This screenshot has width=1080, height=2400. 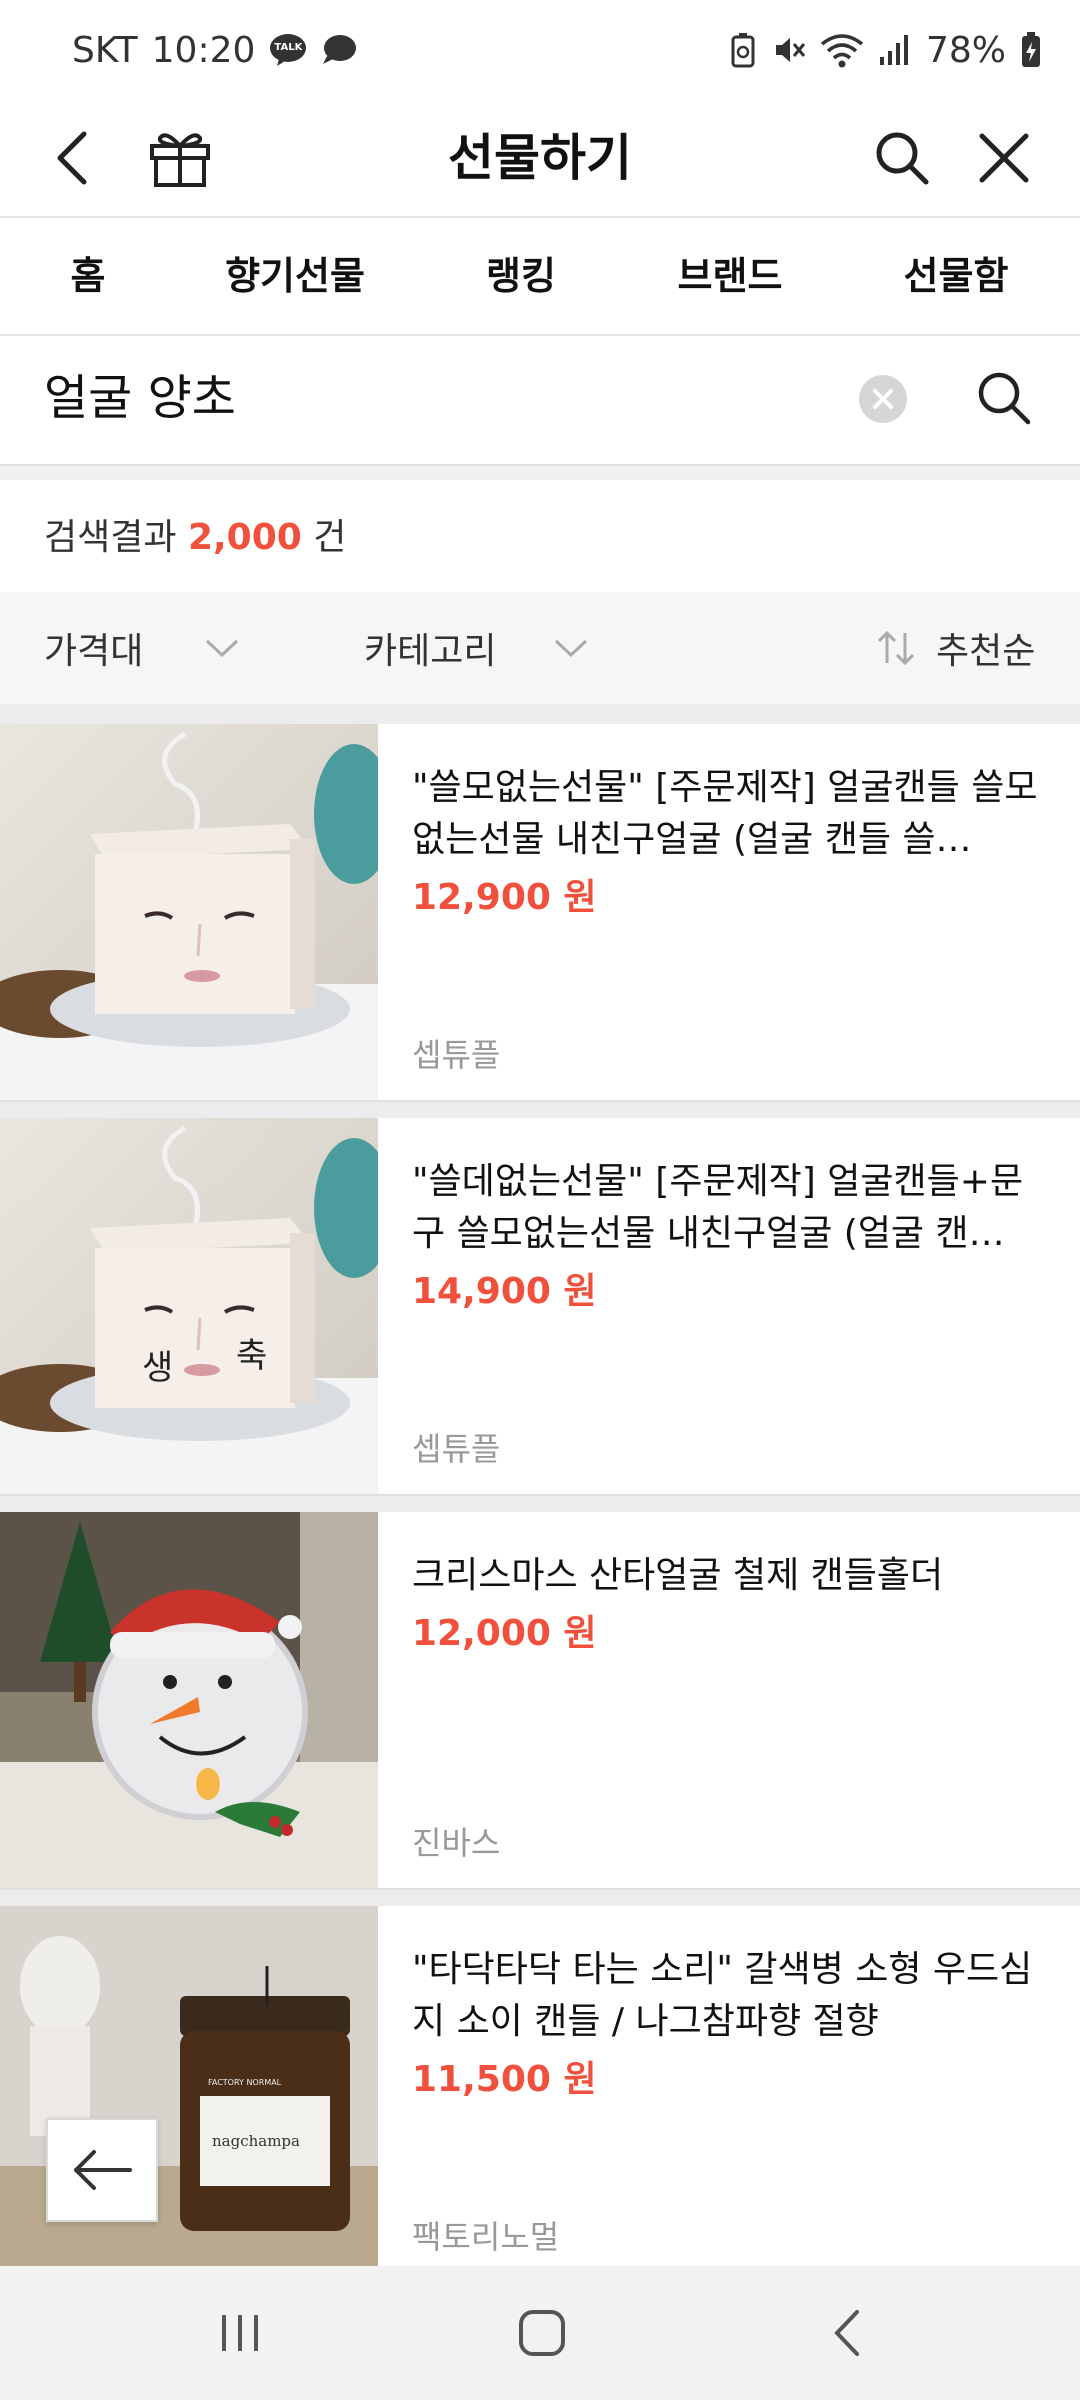 What do you see at coordinates (540, 50) in the screenshot?
I see `status-bar: SKT 10:20 TALK 78%` at bounding box center [540, 50].